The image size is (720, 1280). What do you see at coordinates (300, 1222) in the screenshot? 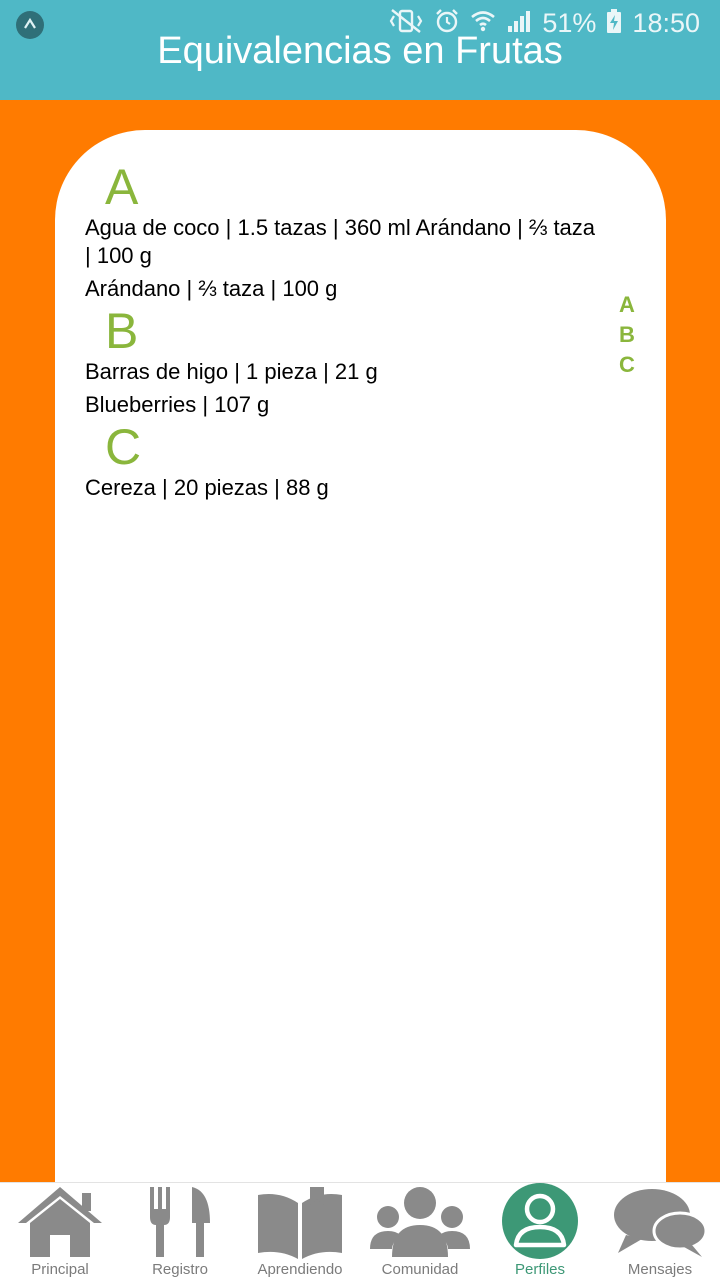
I see `book-icon` at bounding box center [300, 1222].